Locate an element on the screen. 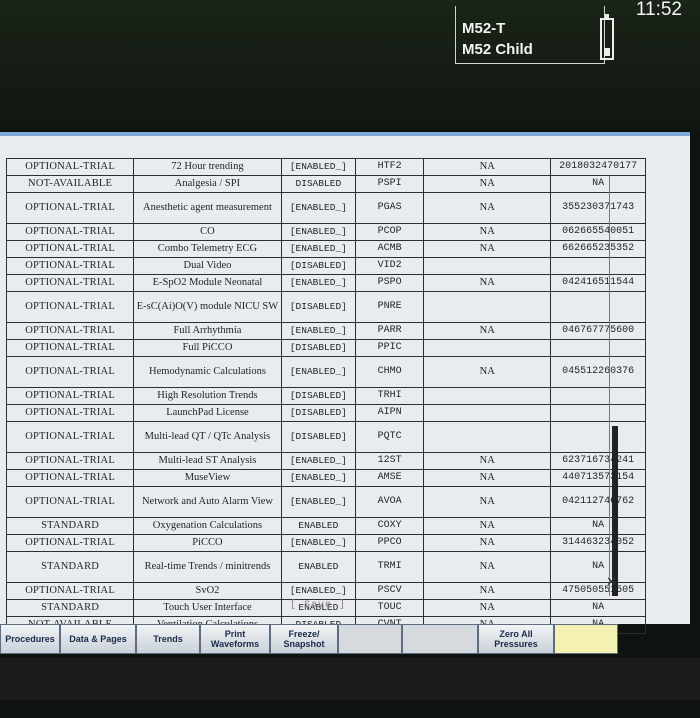  option-name-cell: MuseView is located at coordinates (207, 478).